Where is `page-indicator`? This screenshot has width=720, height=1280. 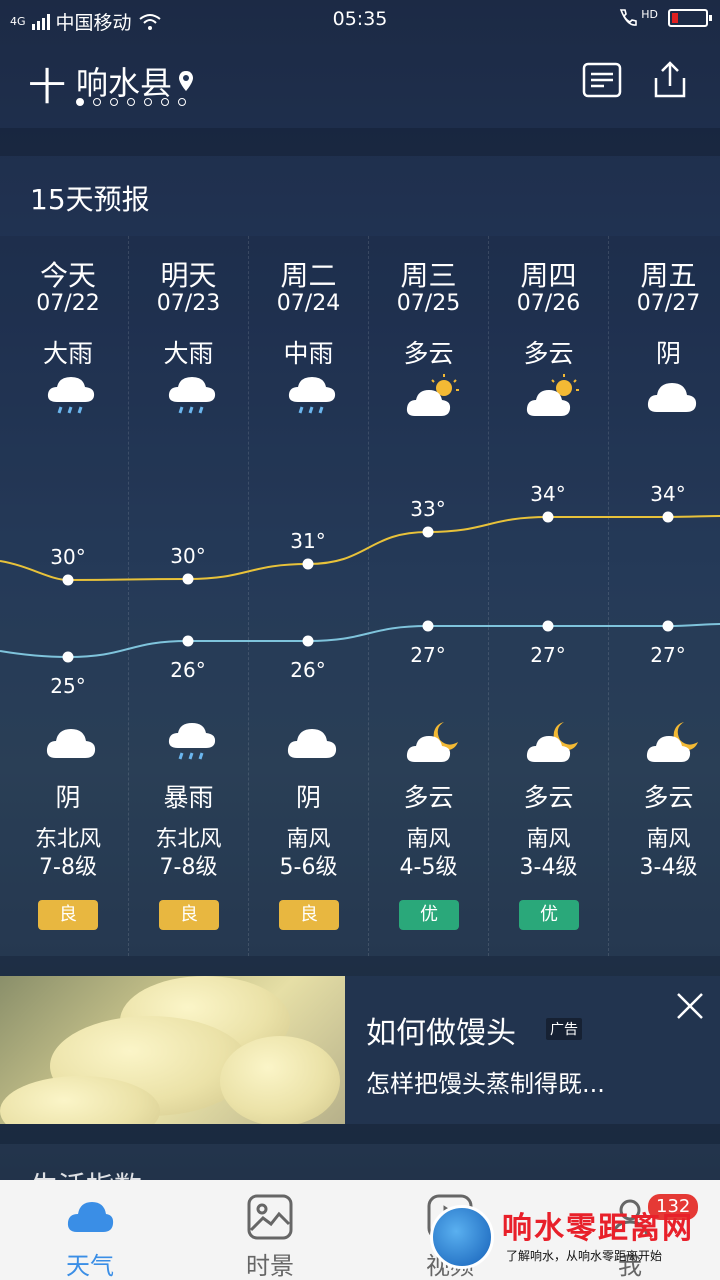 page-indicator is located at coordinates (131, 102).